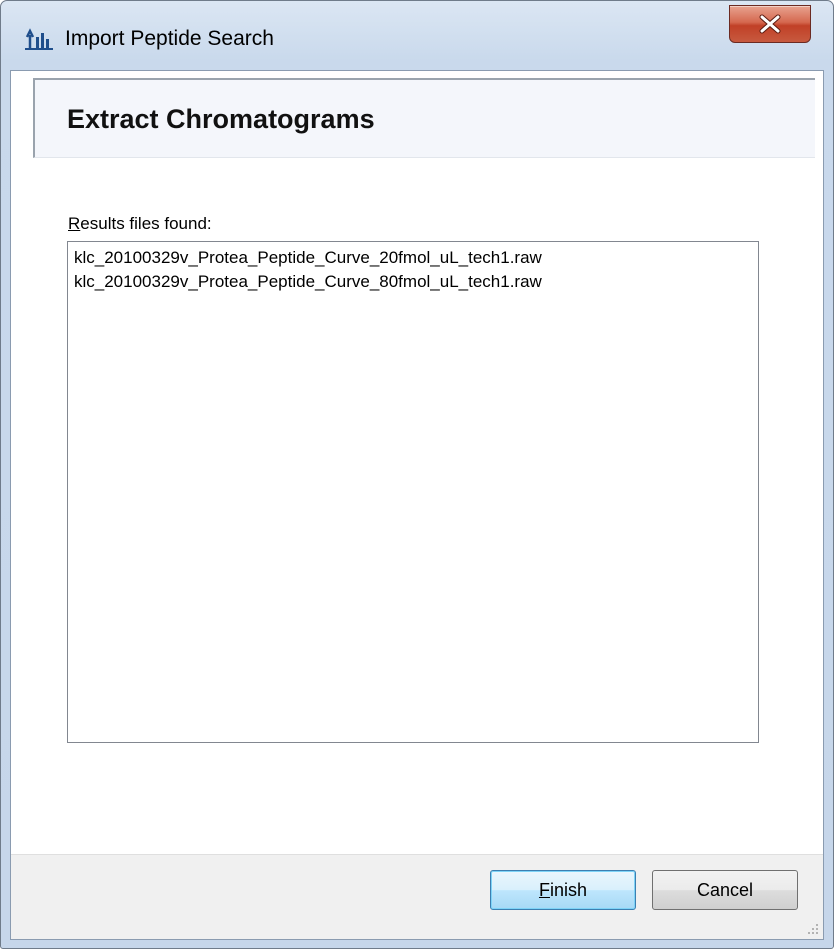 This screenshot has width=836, height=951. Describe the element at coordinates (725, 890) in the screenshot. I see `cancel-button: Cancel` at that location.